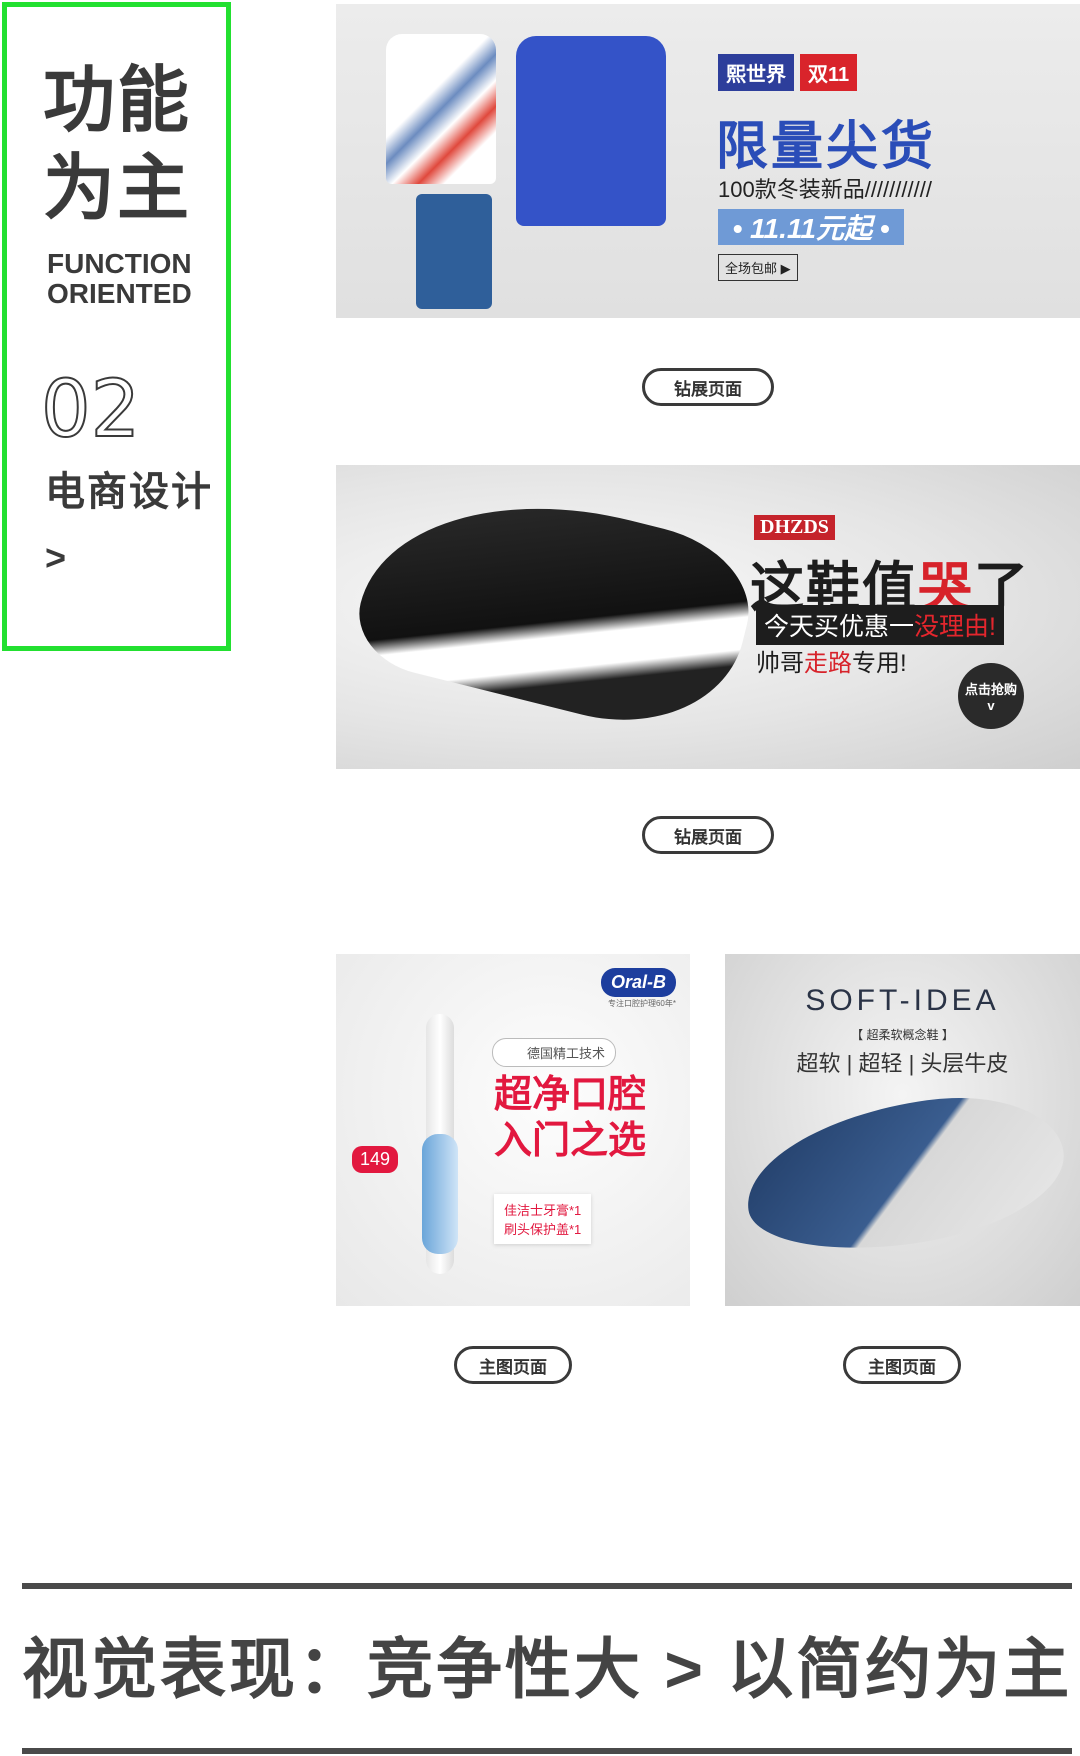  Describe the element at coordinates (708, 835) in the screenshot. I see `button-diamond-page-2: 钻展页面` at that location.